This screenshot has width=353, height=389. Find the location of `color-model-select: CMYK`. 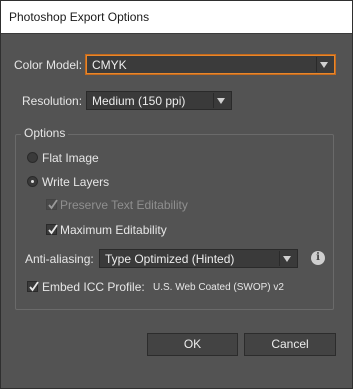

color-model-select: CMYK is located at coordinates (210, 64).